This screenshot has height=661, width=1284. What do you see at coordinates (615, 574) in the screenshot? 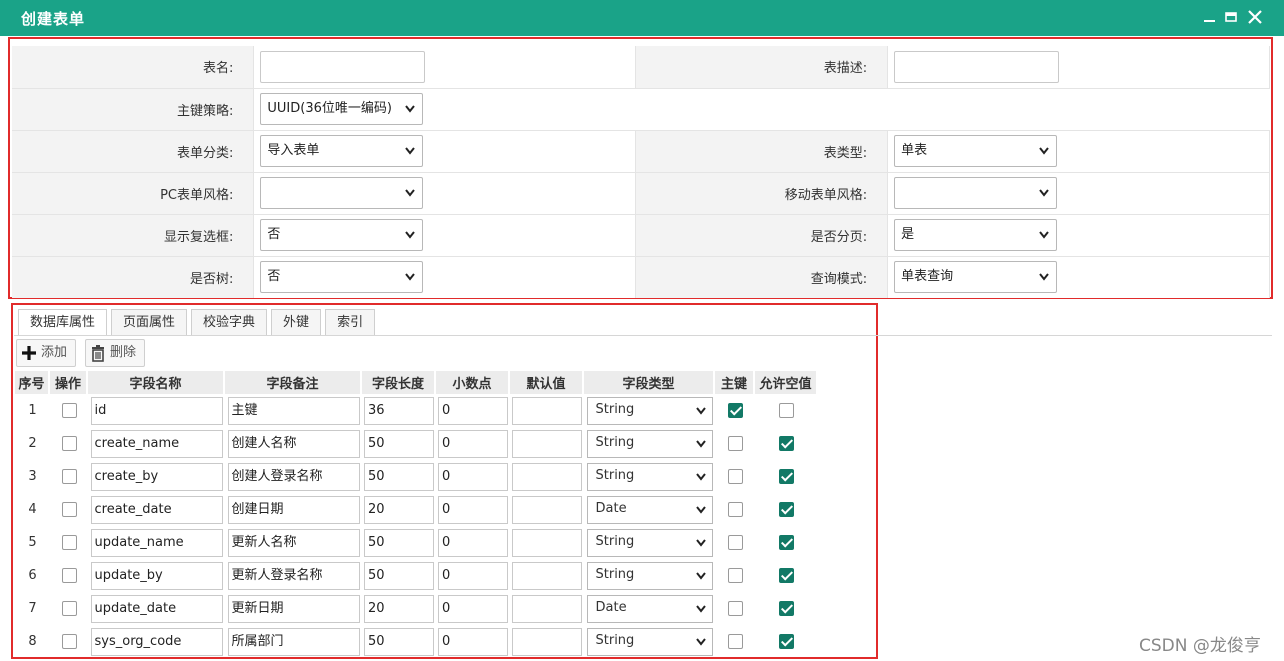
I see `field-type-value: String` at bounding box center [615, 574].